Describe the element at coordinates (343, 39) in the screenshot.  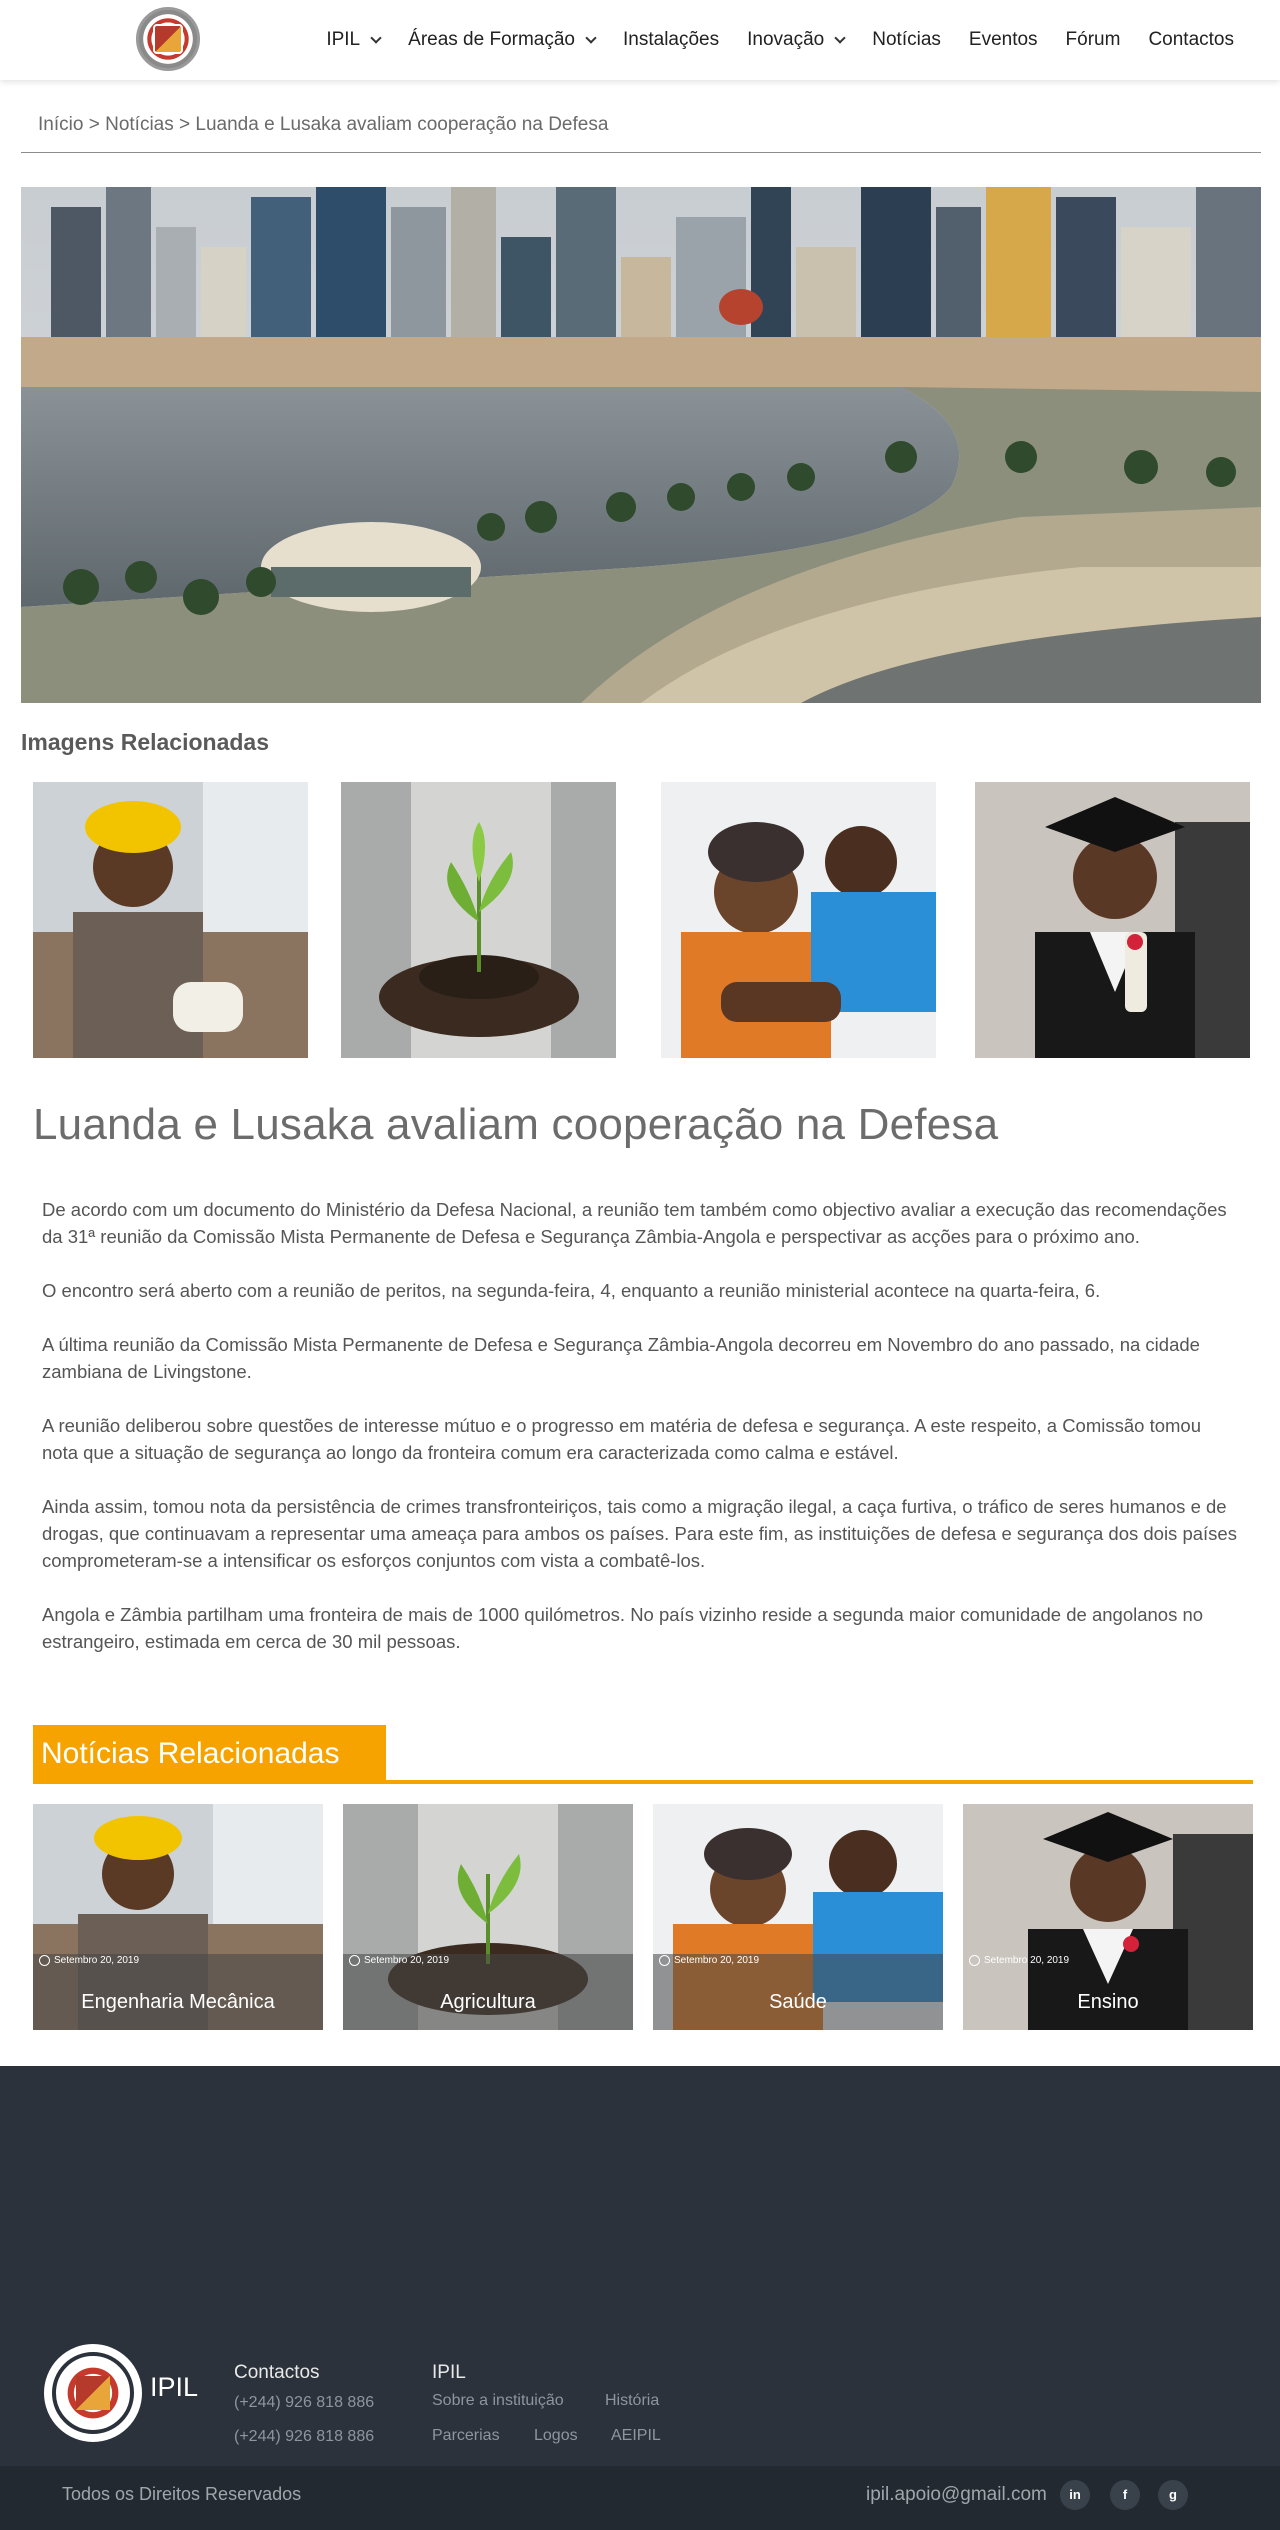
I see `nav-label: IPIL` at that location.